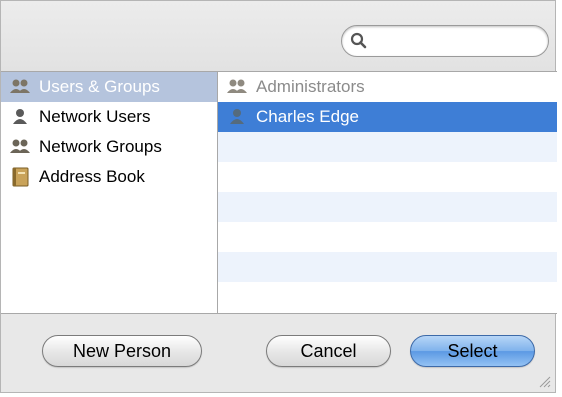 This screenshot has height=397, width=562. I want to click on source-item-network-groups: Network Groups, so click(109, 147).